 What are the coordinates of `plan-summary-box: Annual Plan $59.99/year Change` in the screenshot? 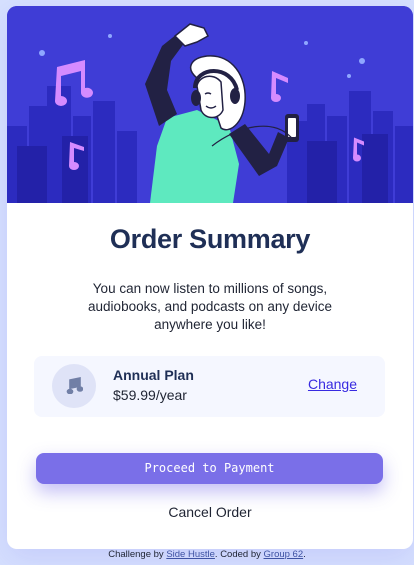 It's located at (209, 386).